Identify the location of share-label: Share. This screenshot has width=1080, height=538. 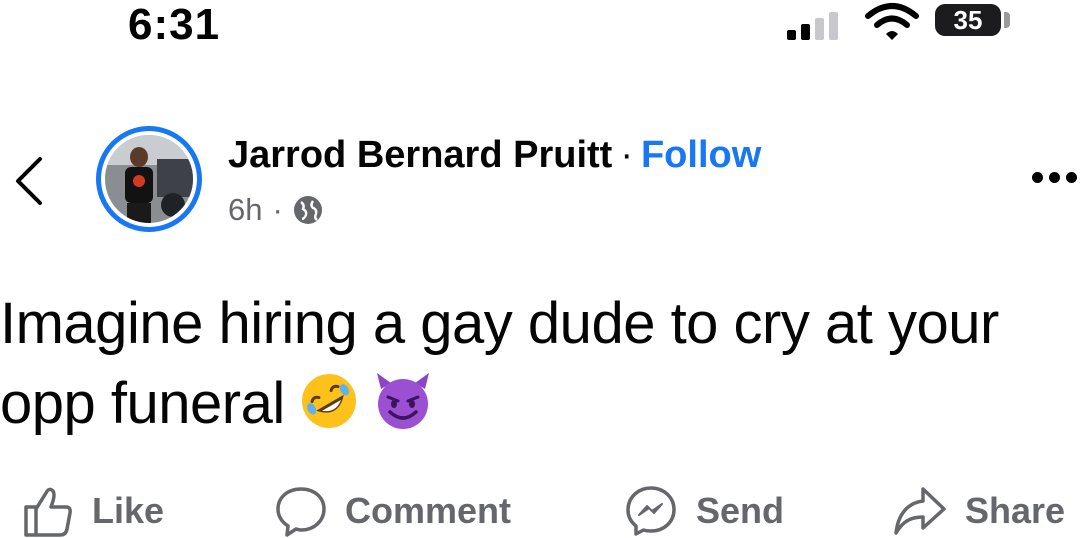
(1015, 510).